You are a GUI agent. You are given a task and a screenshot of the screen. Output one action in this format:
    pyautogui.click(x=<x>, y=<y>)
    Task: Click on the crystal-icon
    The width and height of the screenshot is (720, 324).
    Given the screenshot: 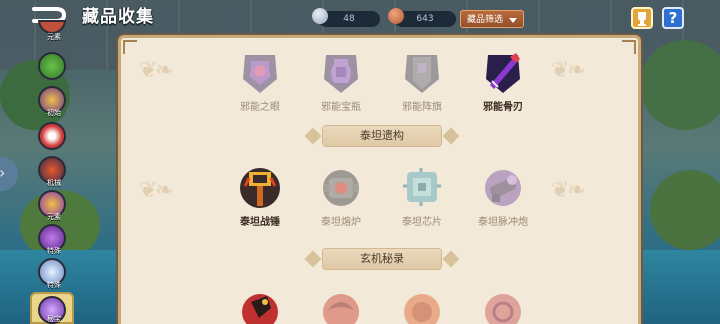 What is the action you would take?
    pyautogui.click(x=320, y=16)
    